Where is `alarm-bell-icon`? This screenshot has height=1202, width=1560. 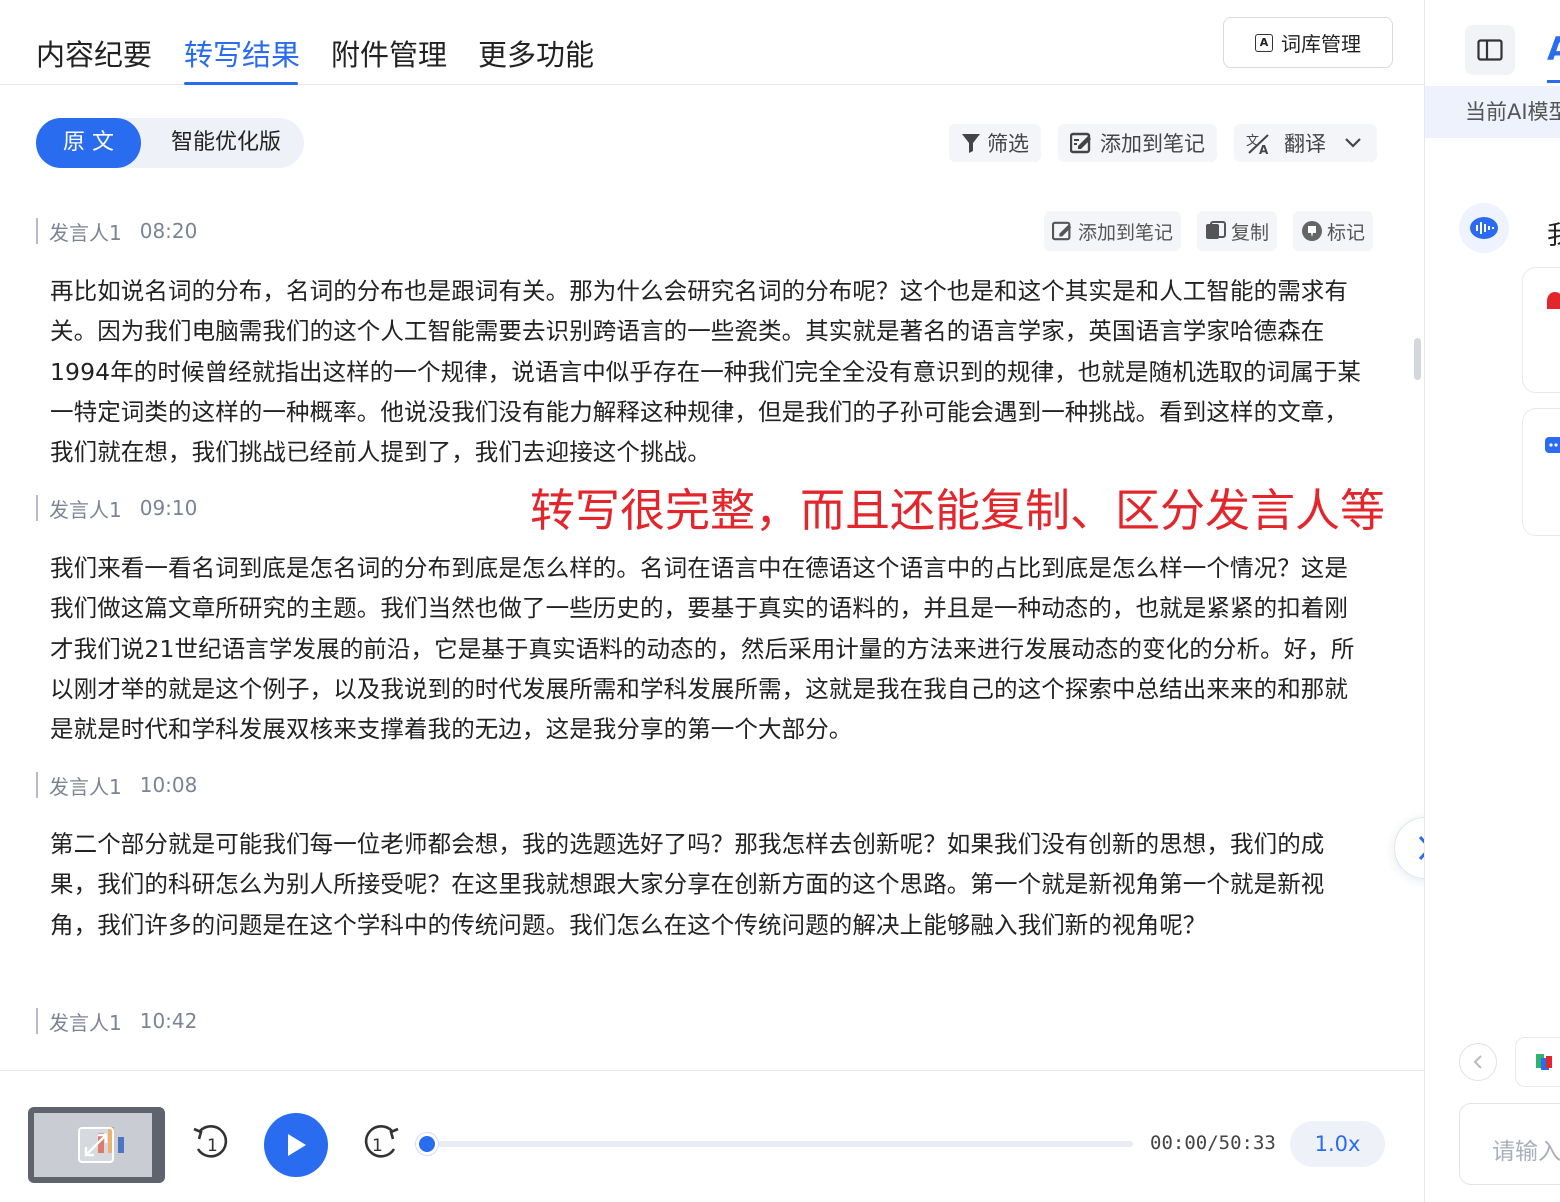
alarm-bell-icon is located at coordinates (1553, 300).